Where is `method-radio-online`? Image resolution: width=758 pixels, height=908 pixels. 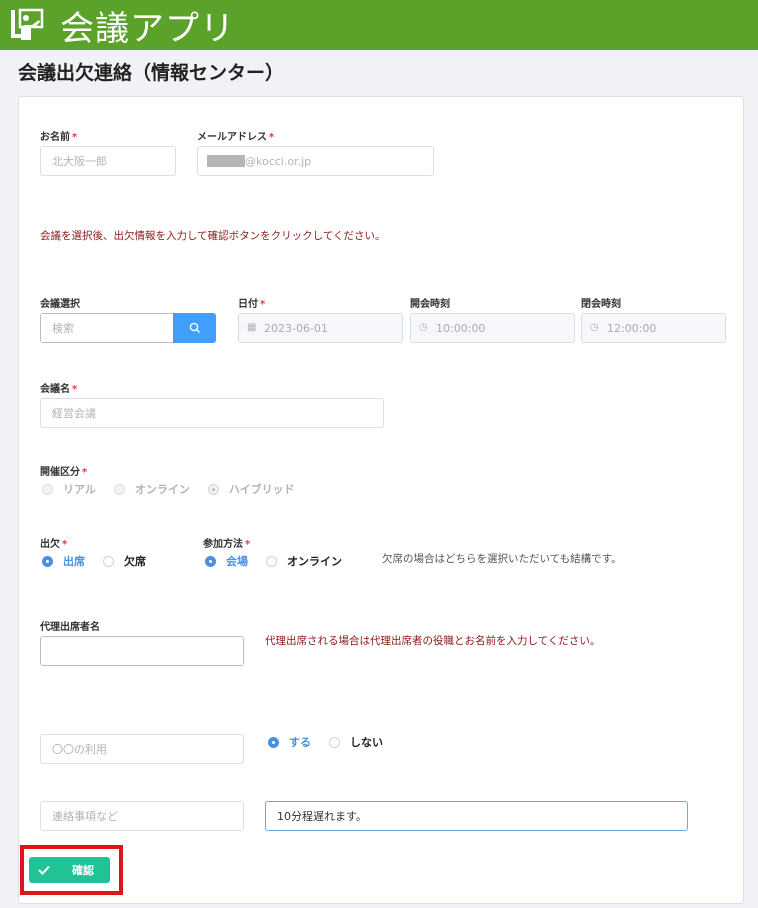
method-radio-online is located at coordinates (271, 561).